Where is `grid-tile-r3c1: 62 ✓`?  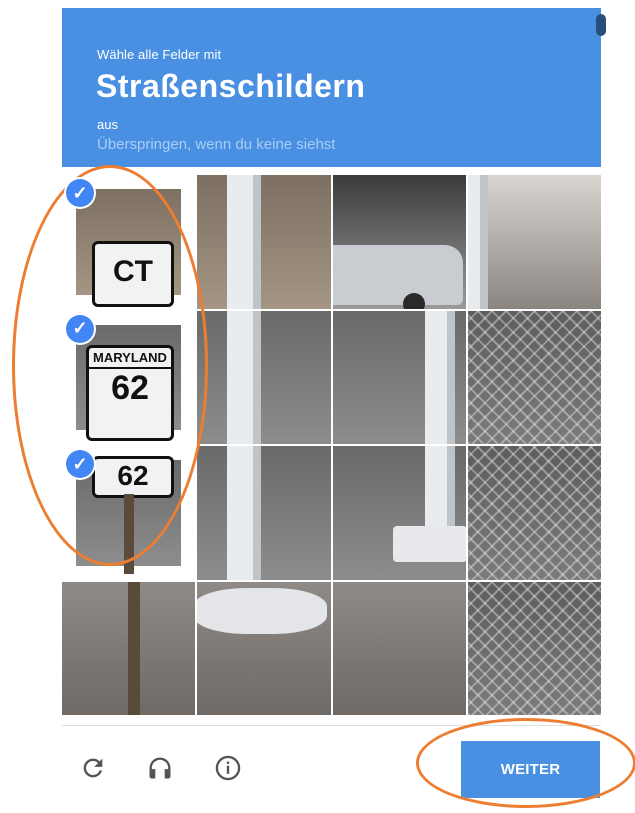 grid-tile-r3c1: 62 ✓ is located at coordinates (129, 513).